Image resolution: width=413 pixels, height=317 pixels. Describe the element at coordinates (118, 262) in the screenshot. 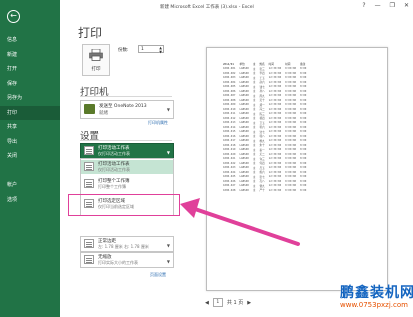

I see `scaling-desc: 打印实际大小的工作表` at that location.